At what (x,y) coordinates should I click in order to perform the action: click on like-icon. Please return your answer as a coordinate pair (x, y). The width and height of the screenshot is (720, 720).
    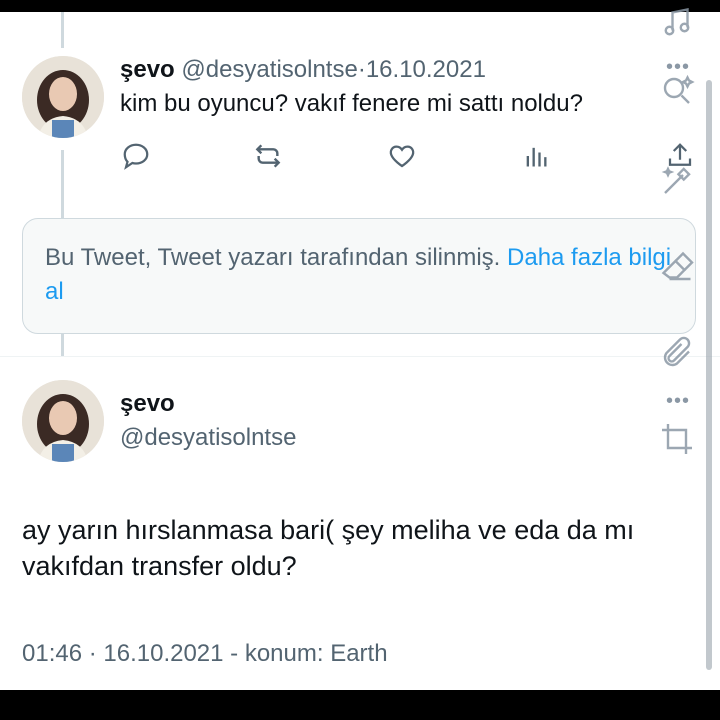
    Looking at the image, I should click on (402, 156).